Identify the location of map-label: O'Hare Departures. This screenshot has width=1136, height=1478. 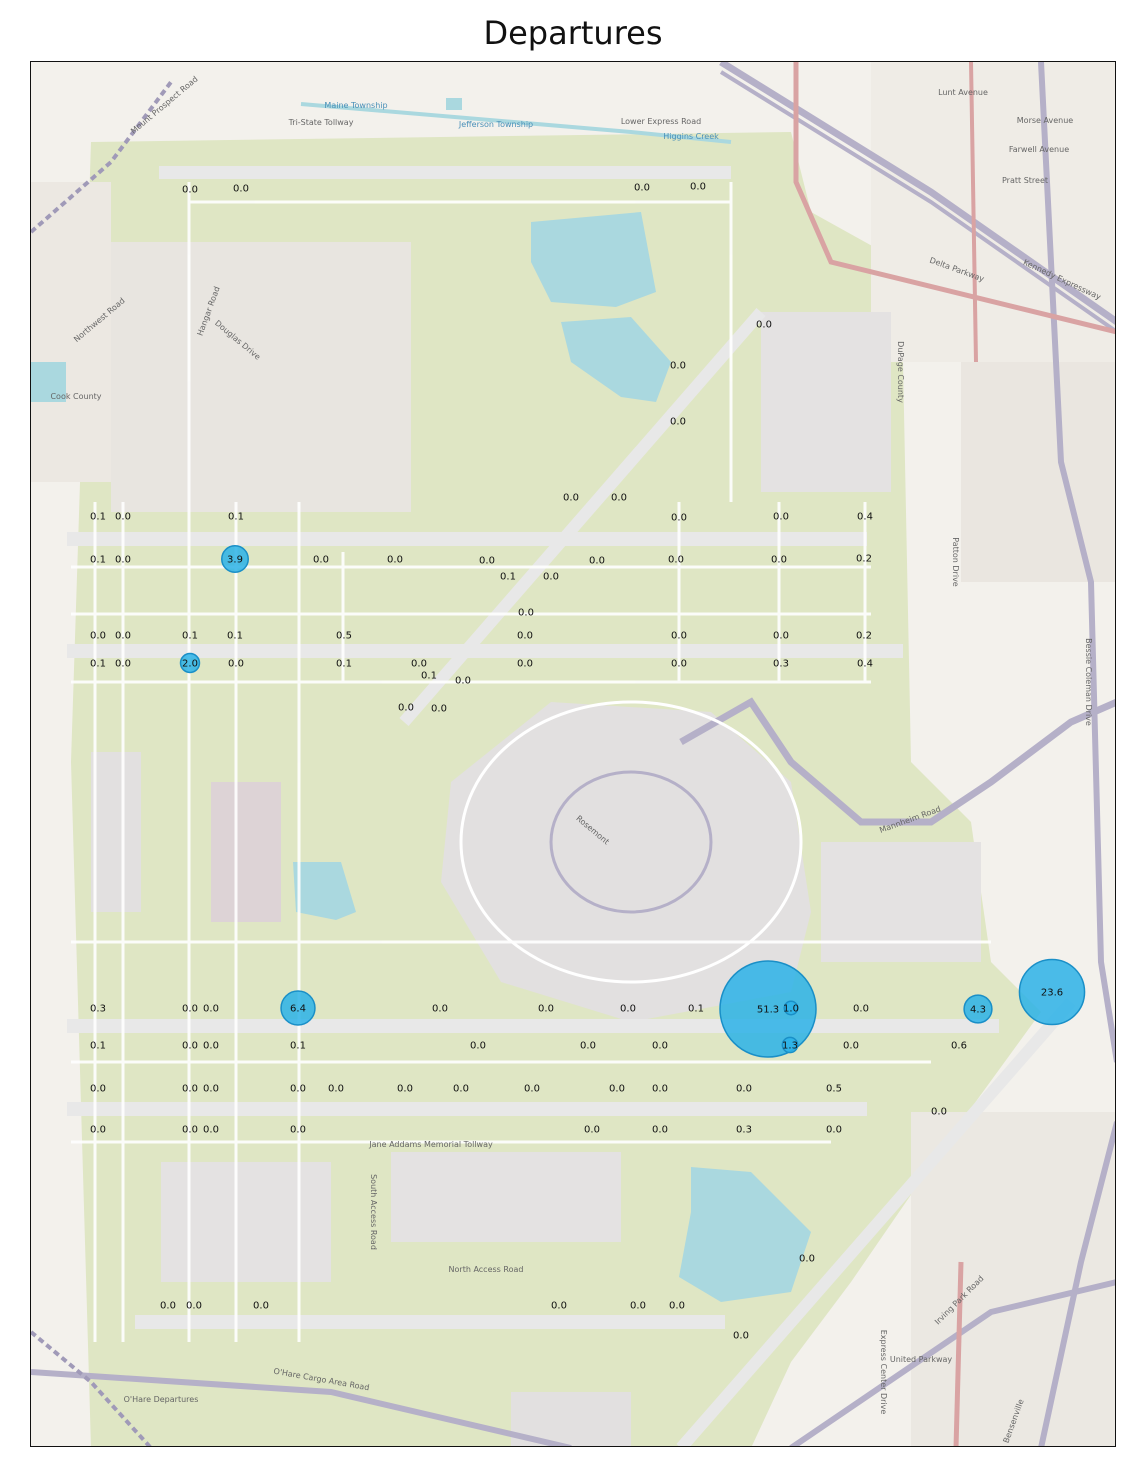
(161, 1399).